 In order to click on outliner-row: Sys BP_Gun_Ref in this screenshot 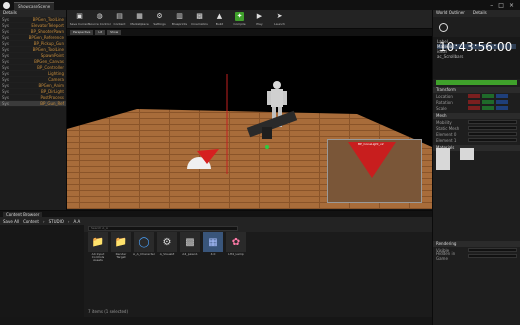, I will do `click(33, 104)`.